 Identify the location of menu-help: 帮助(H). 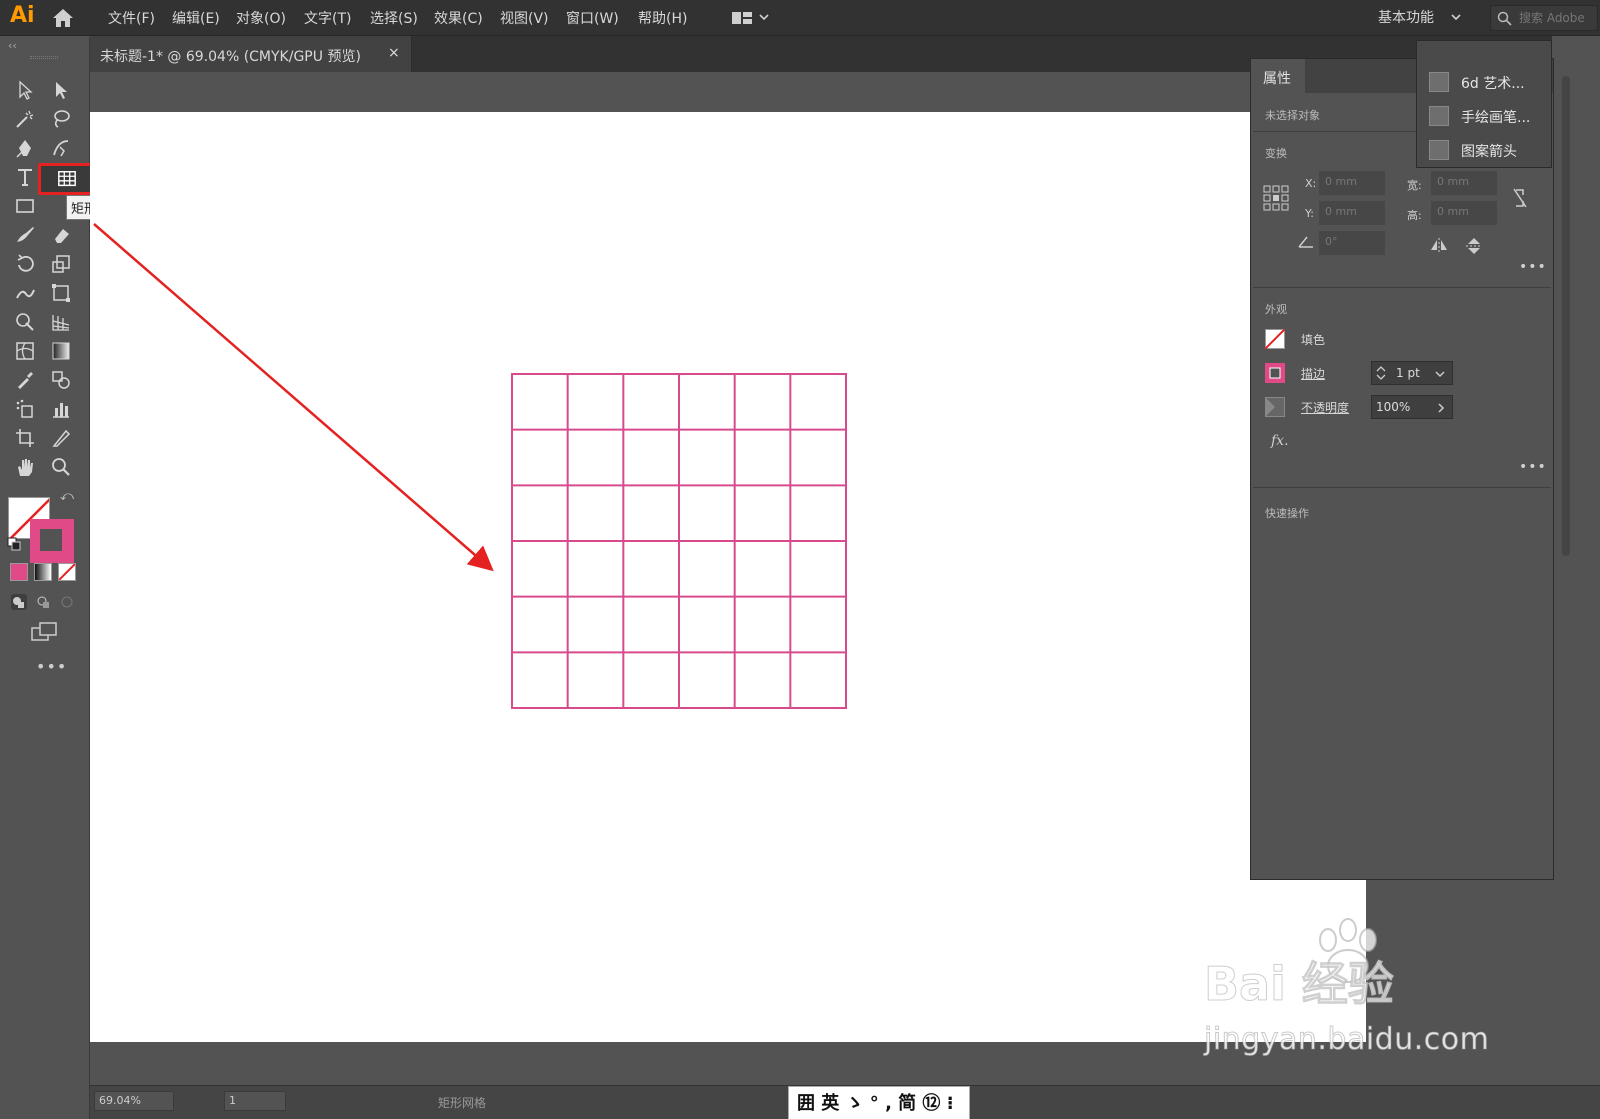
(662, 18).